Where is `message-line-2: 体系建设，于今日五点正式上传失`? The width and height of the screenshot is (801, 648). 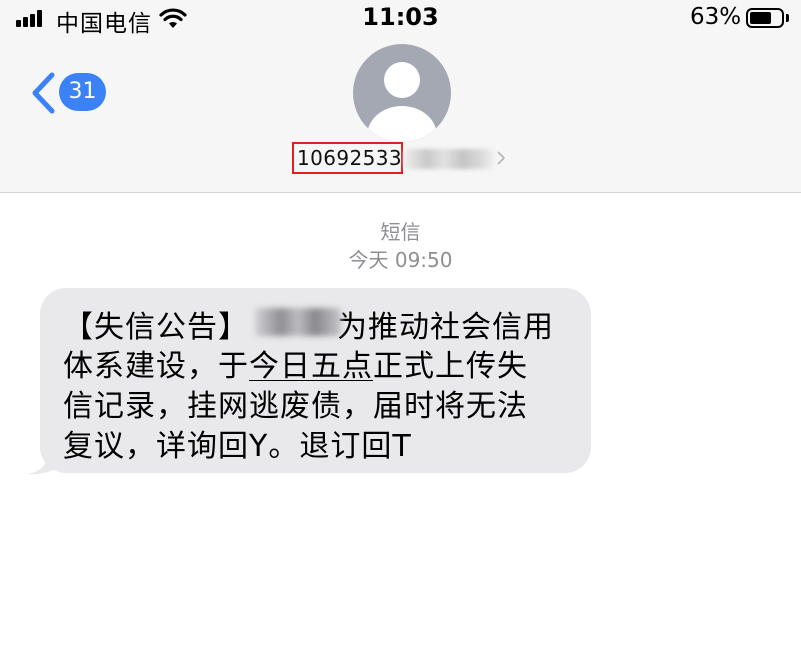 message-line-2: 体系建设，于今日五点正式上传失 is located at coordinates (295, 363).